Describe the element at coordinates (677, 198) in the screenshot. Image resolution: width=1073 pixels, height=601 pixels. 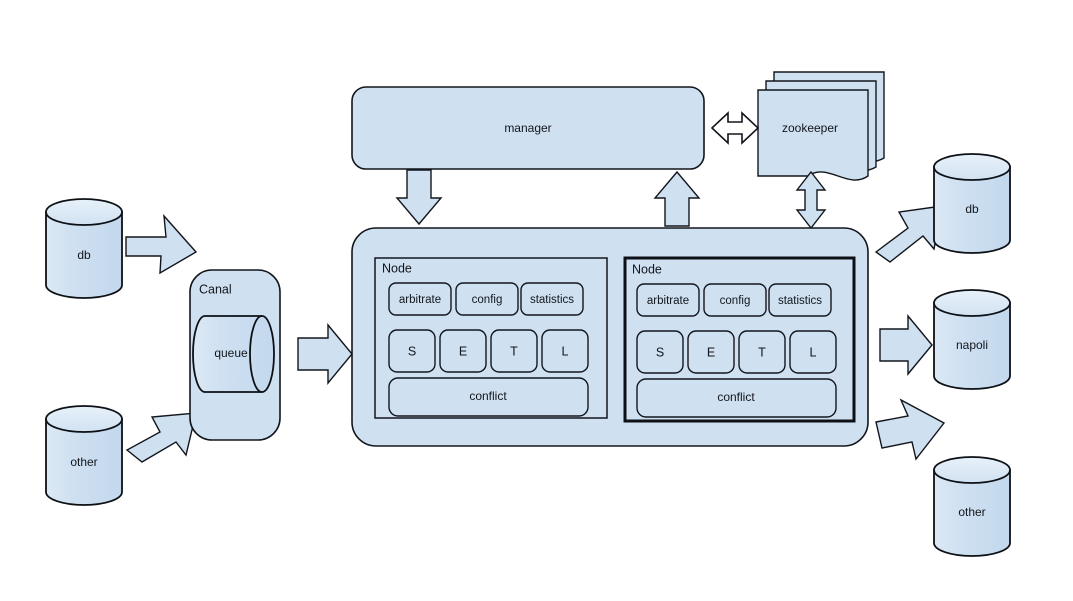
I see `arrow-nodes-to-manager` at that location.